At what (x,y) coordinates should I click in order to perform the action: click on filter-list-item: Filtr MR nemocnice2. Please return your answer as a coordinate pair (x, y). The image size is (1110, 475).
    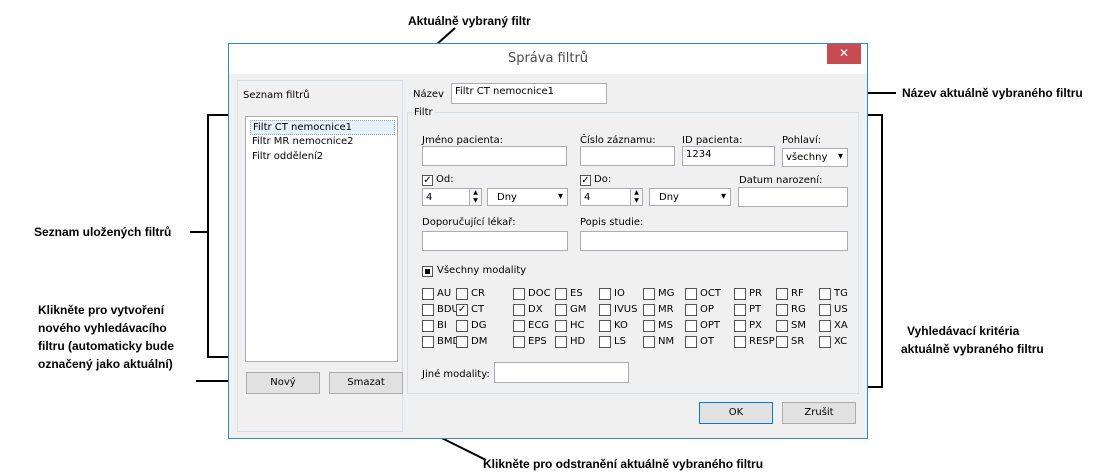
    Looking at the image, I should click on (303, 141).